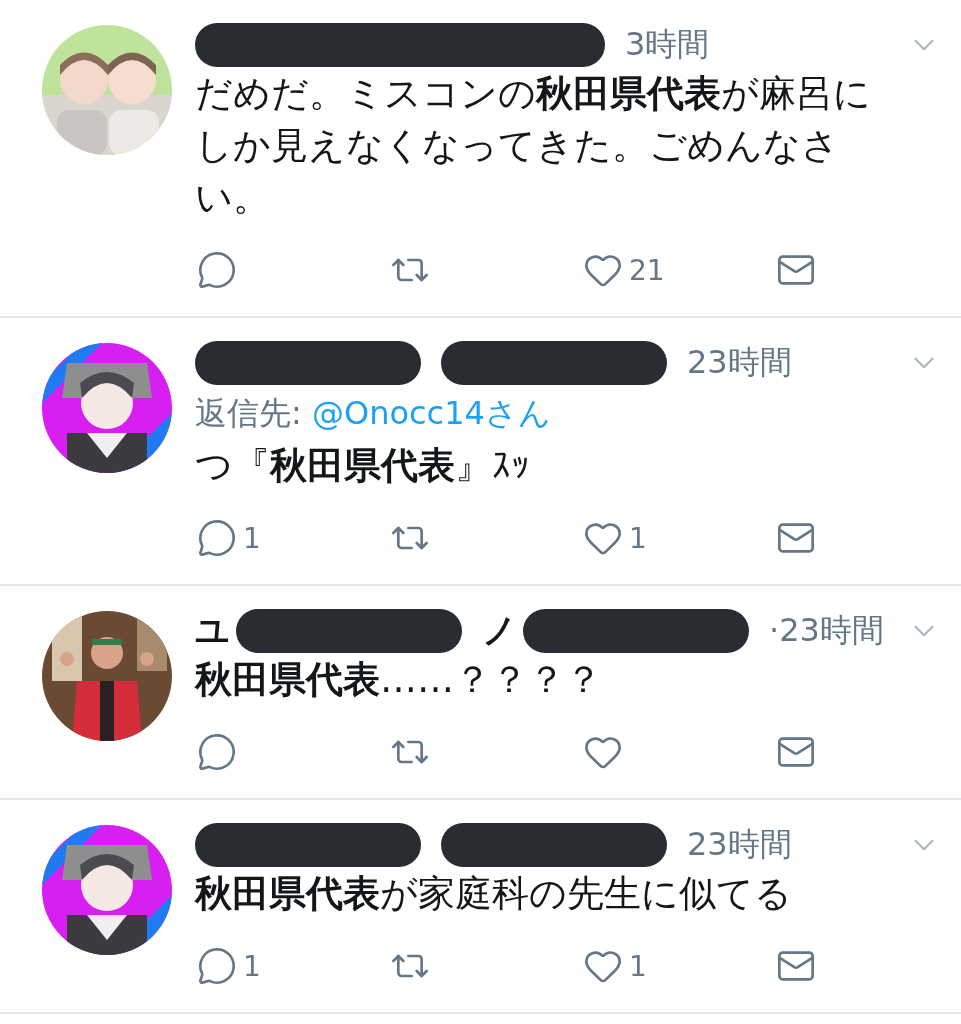  I want to click on tweet-text: つ『秋田県代表』ｽｯ, so click(363, 466).